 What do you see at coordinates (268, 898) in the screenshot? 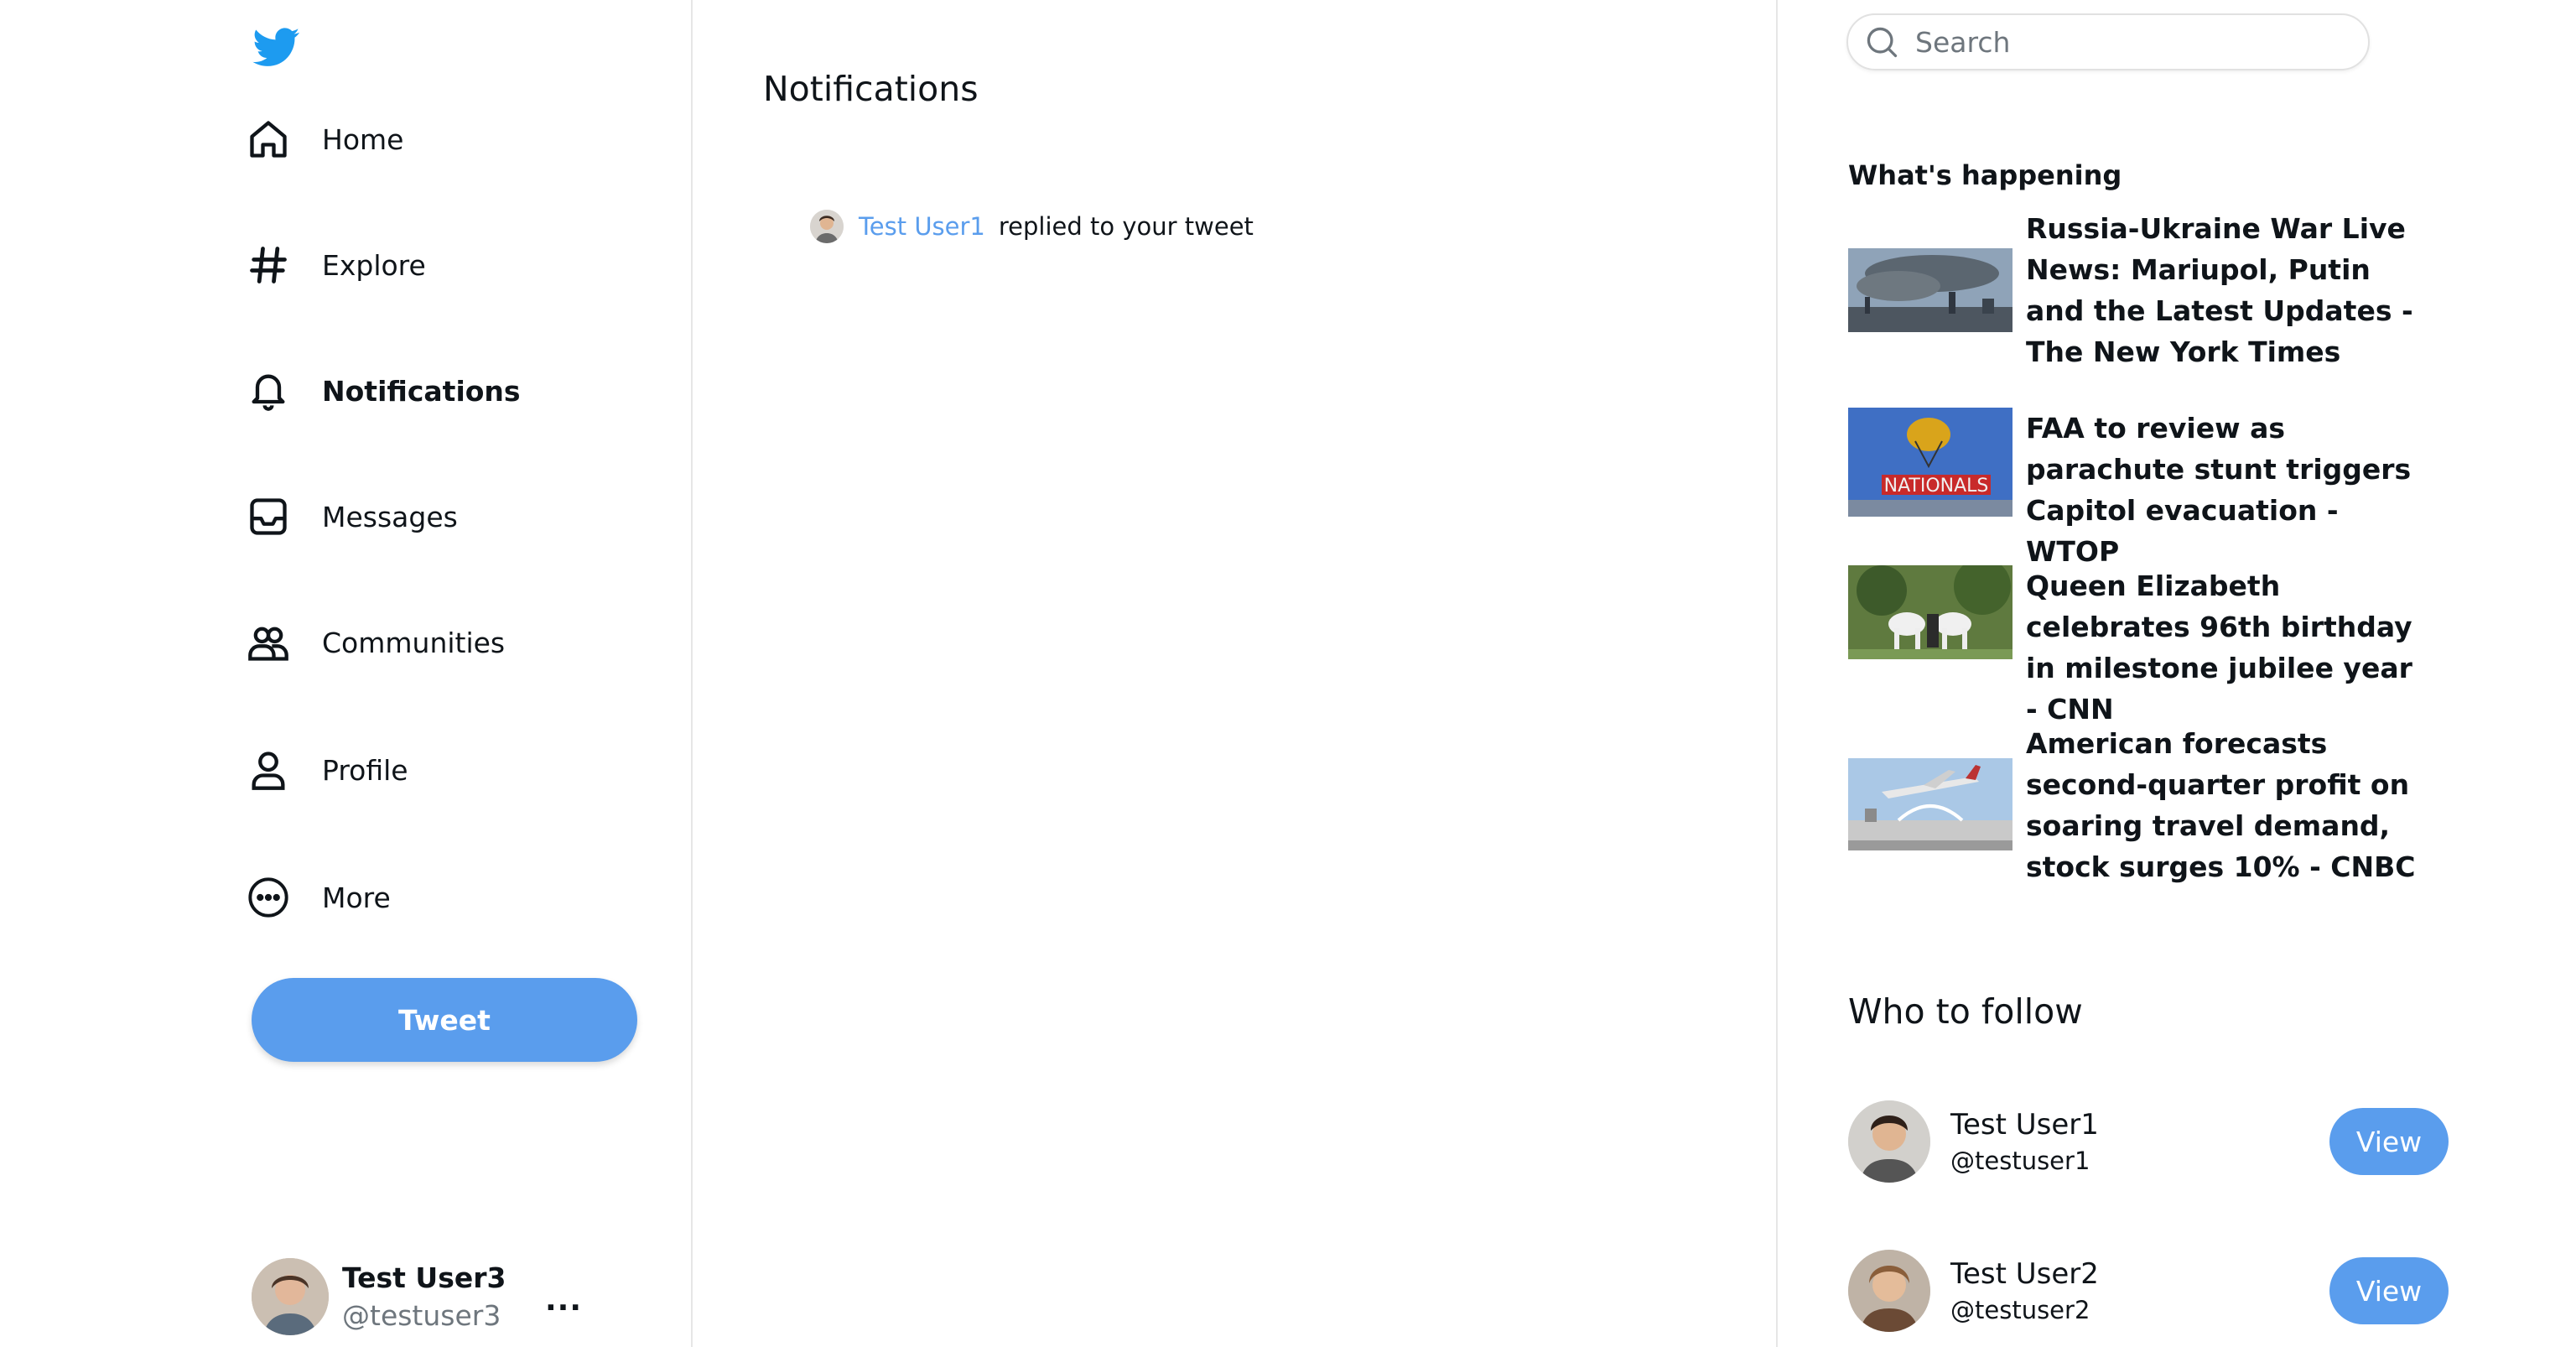
I see `more-circle-icon` at bounding box center [268, 898].